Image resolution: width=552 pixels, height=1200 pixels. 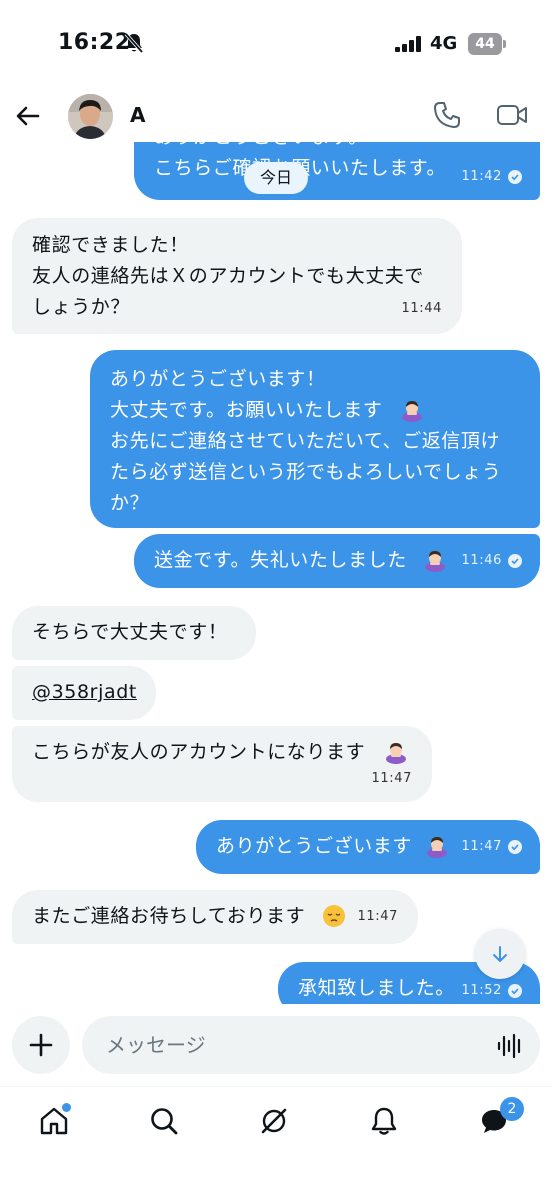 What do you see at coordinates (481, 176) in the screenshot?
I see `message-time: 11:42` at bounding box center [481, 176].